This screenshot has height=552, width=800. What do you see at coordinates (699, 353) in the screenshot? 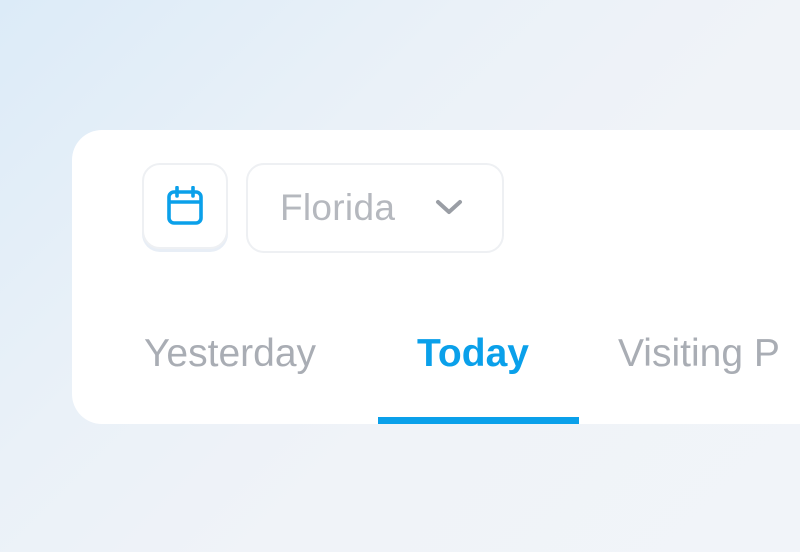
I see `tab-label: Visiting P` at bounding box center [699, 353].